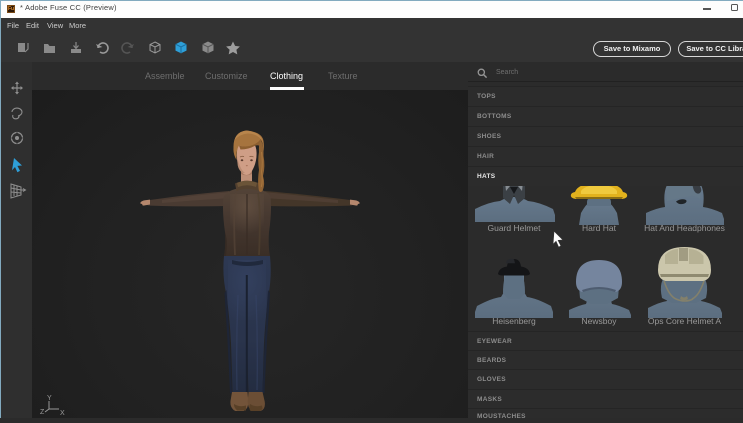  I want to click on svg-text: Y, so click(49, 398).